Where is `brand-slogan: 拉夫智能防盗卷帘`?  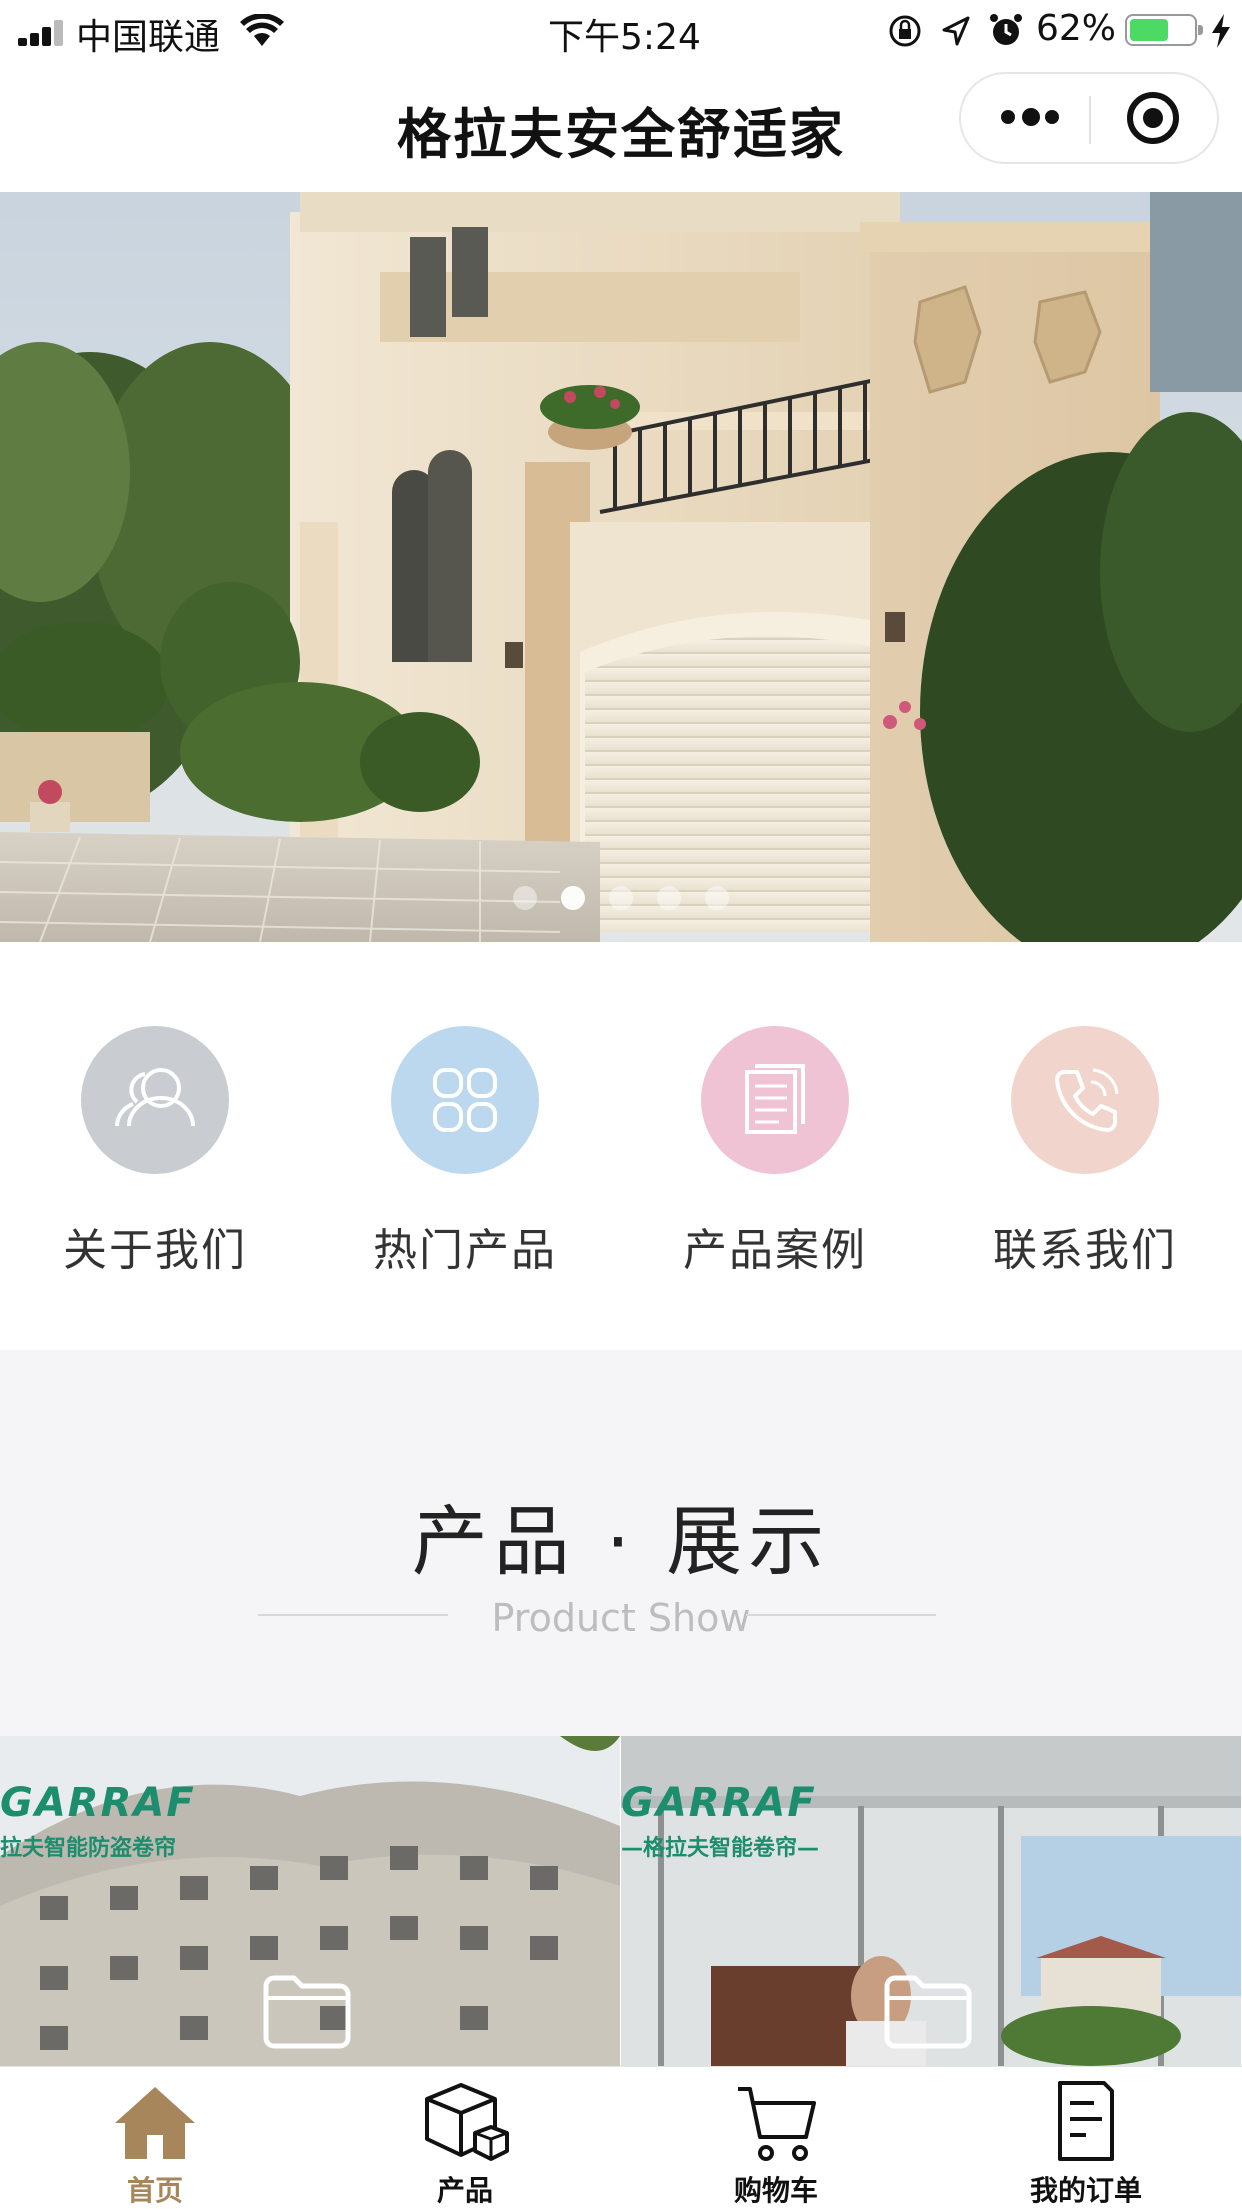
brand-slogan: 拉夫智能防盗卷帘 is located at coordinates (88, 1848).